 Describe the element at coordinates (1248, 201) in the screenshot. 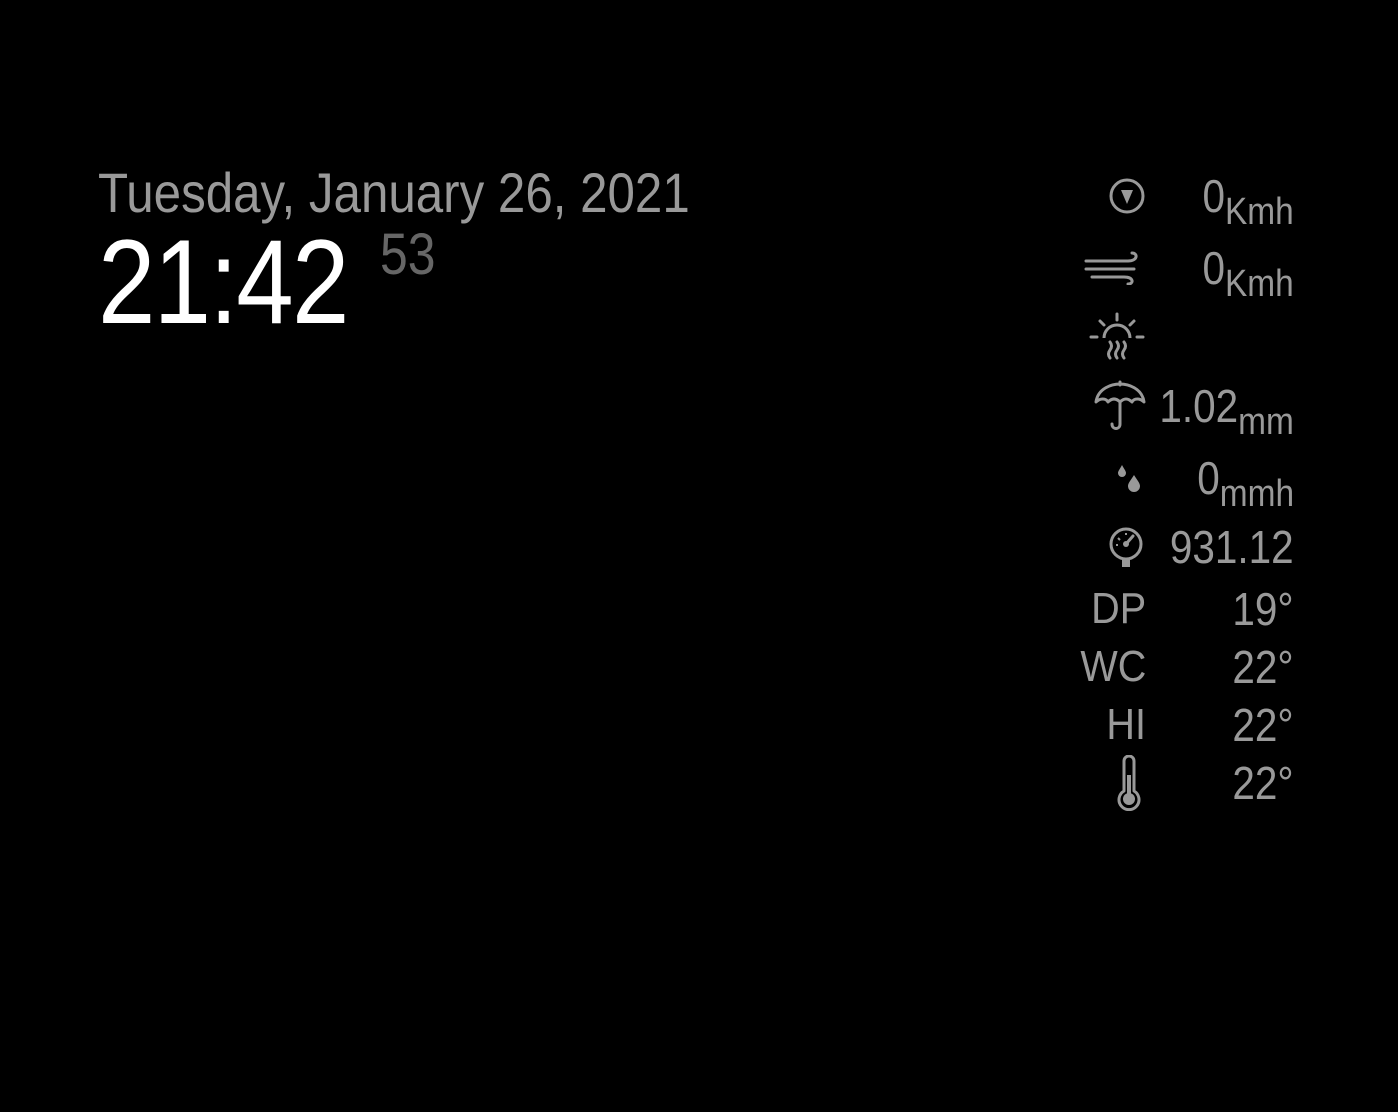

I see `wind-direction-value: 0Kmh` at that location.